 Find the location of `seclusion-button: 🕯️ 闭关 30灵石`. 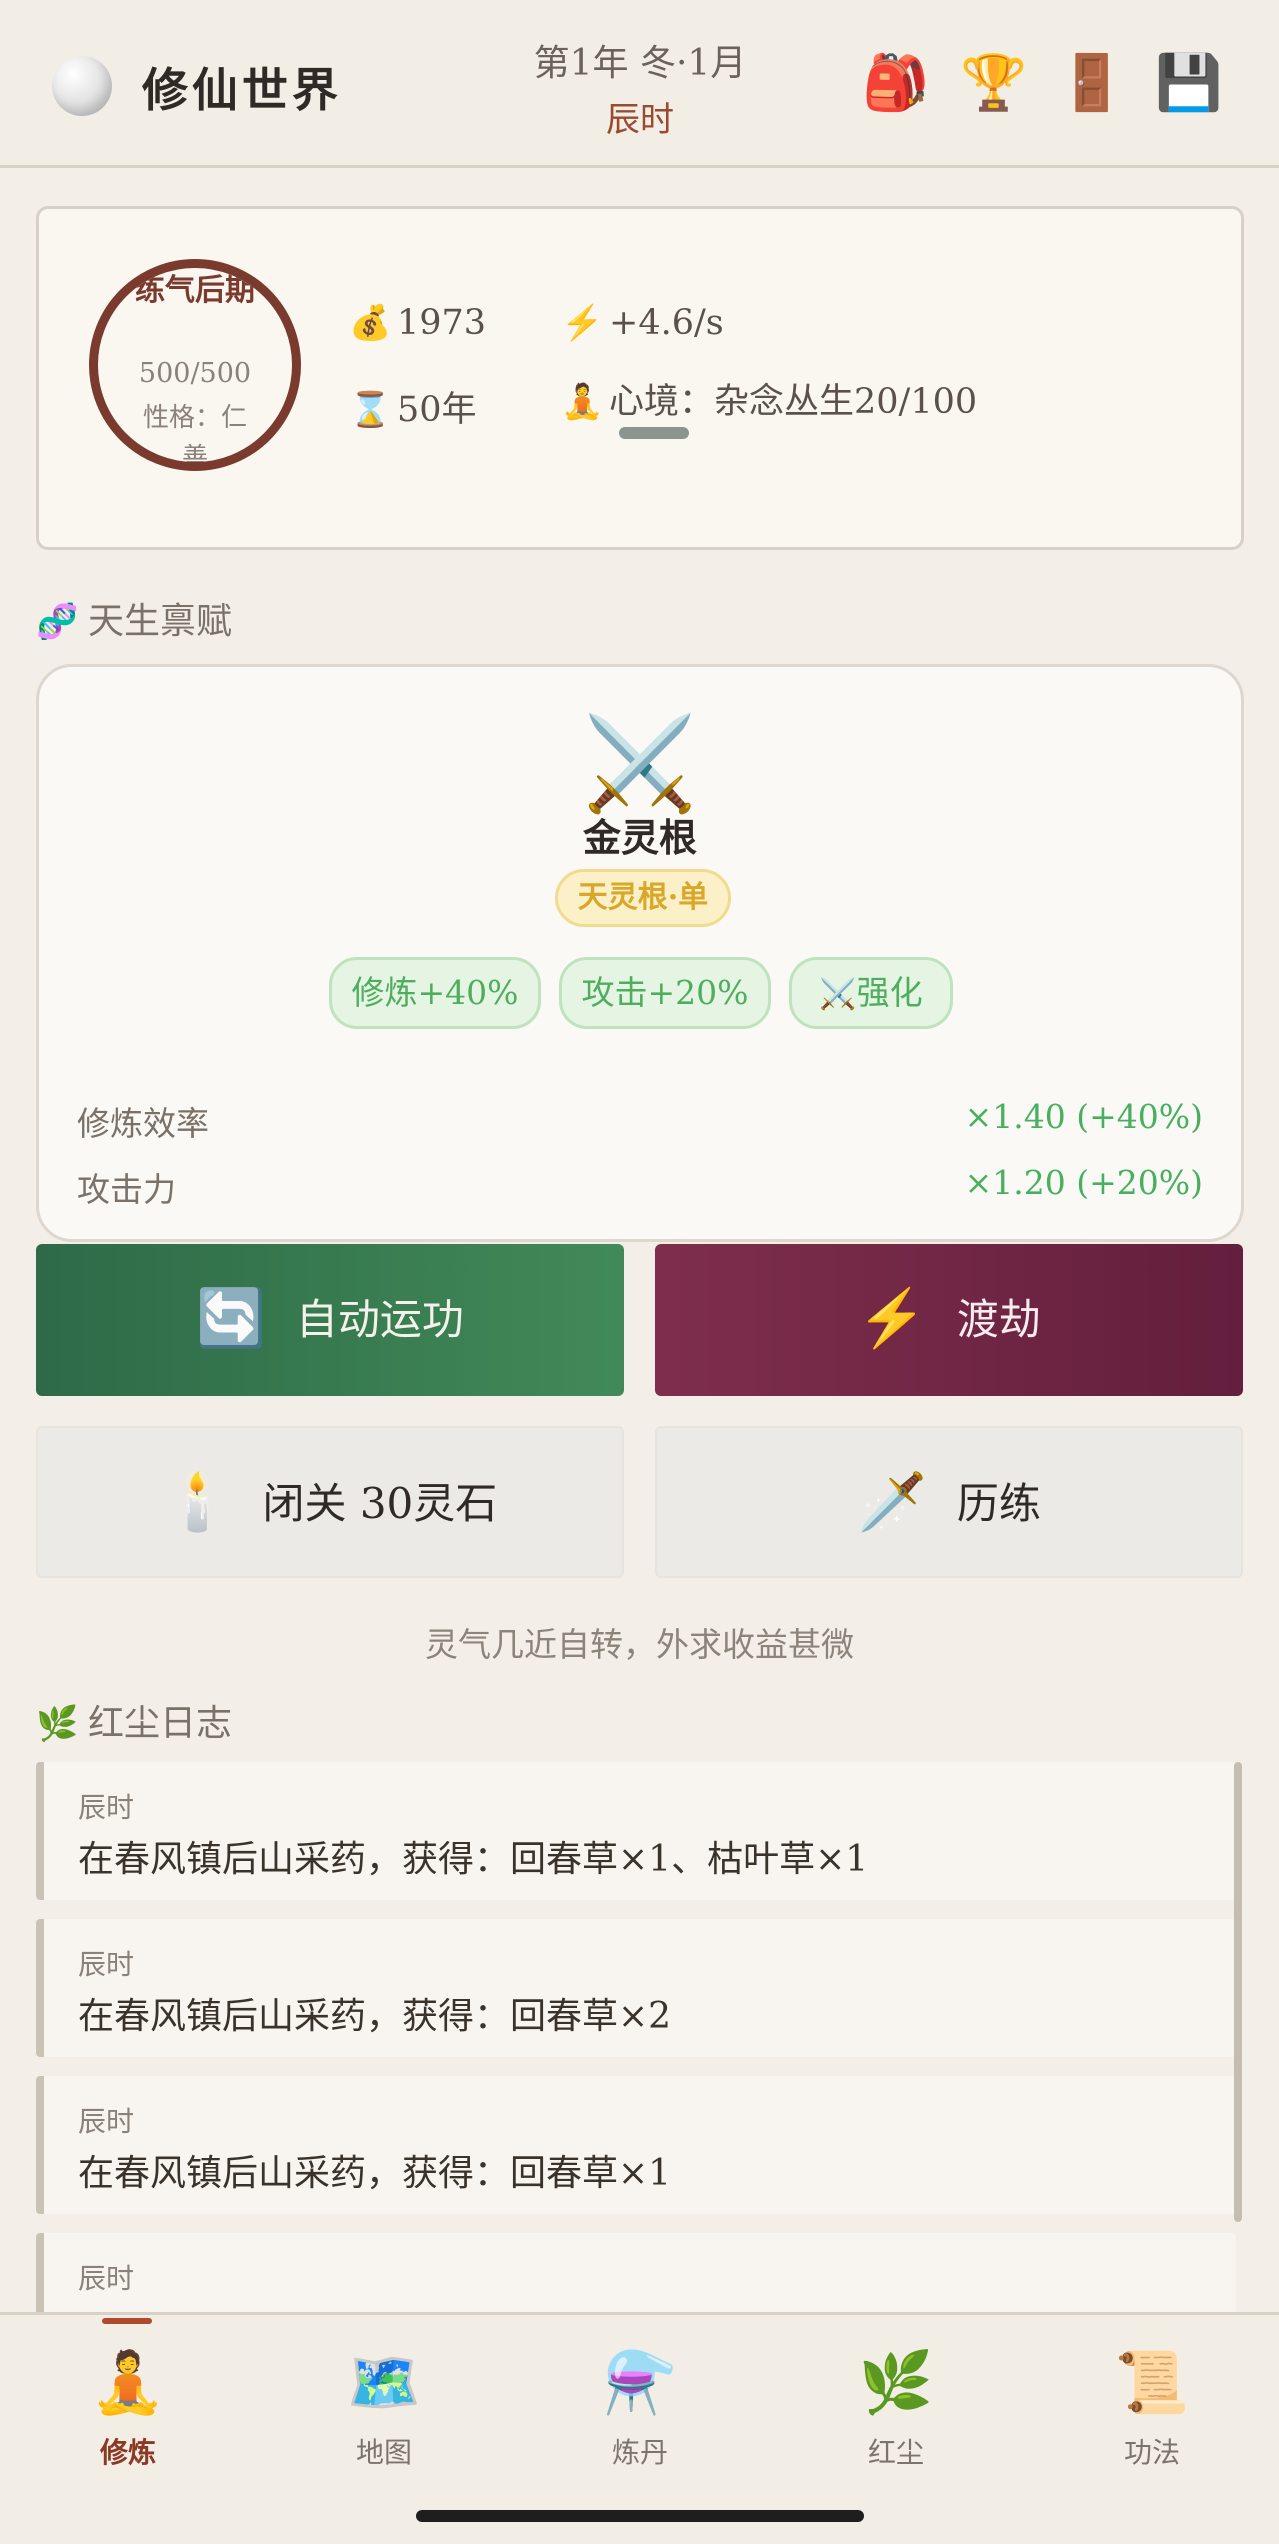

seclusion-button: 🕯️ 闭关 30灵石 is located at coordinates (330, 1502).